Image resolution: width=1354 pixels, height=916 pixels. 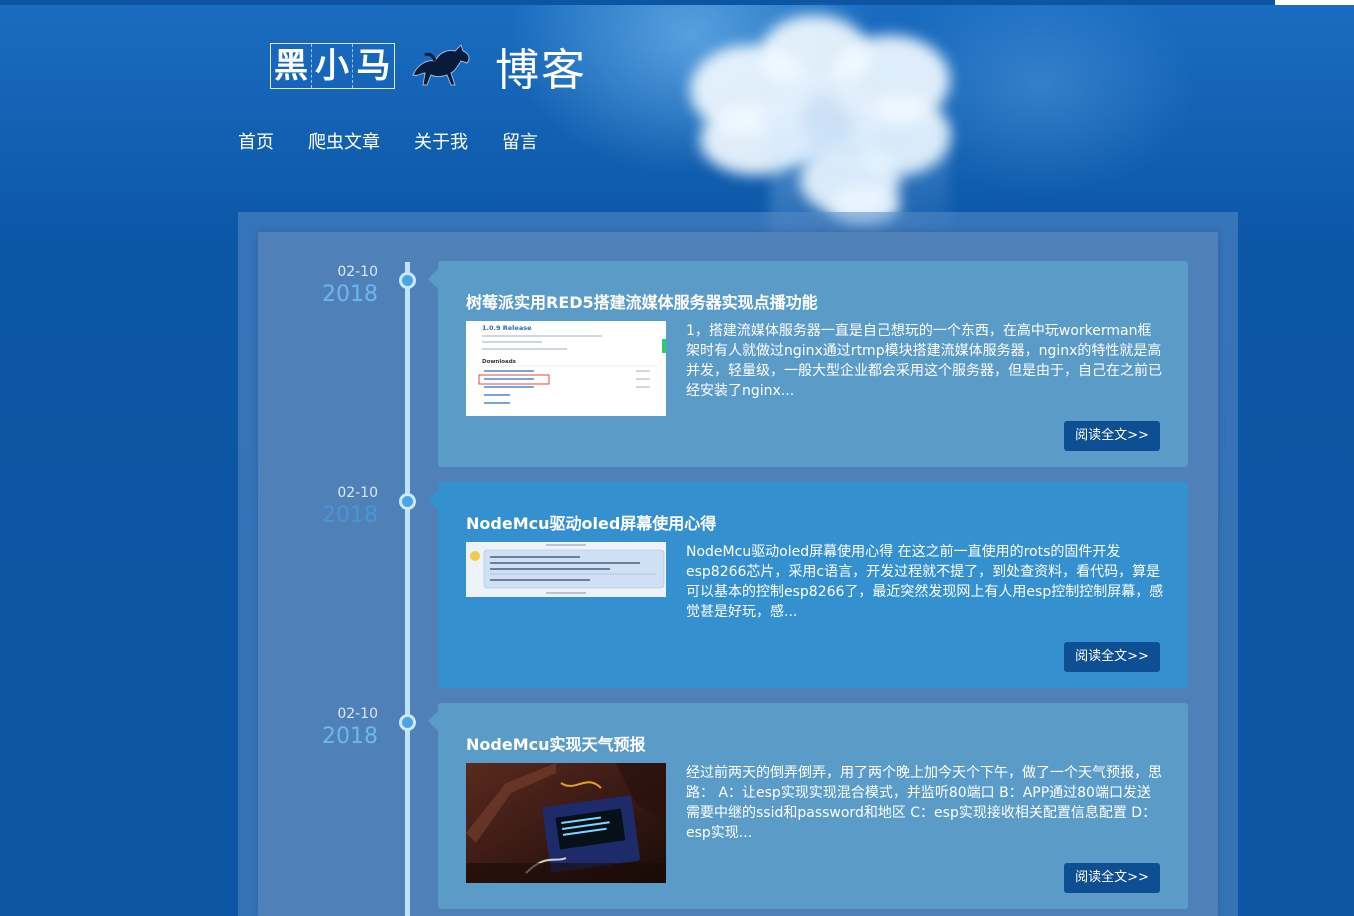 What do you see at coordinates (441, 65) in the screenshot?
I see `horse-icon` at bounding box center [441, 65].